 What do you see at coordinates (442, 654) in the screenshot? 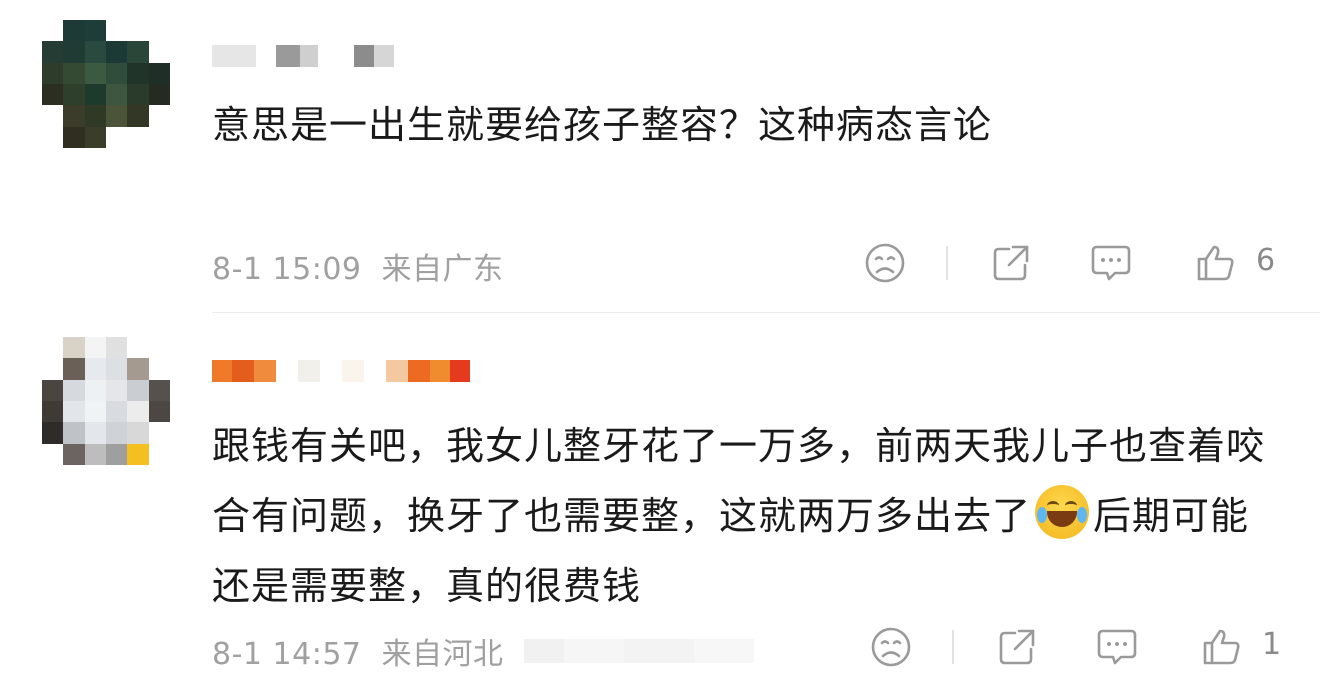
I see `comment-location: 来自河北` at bounding box center [442, 654].